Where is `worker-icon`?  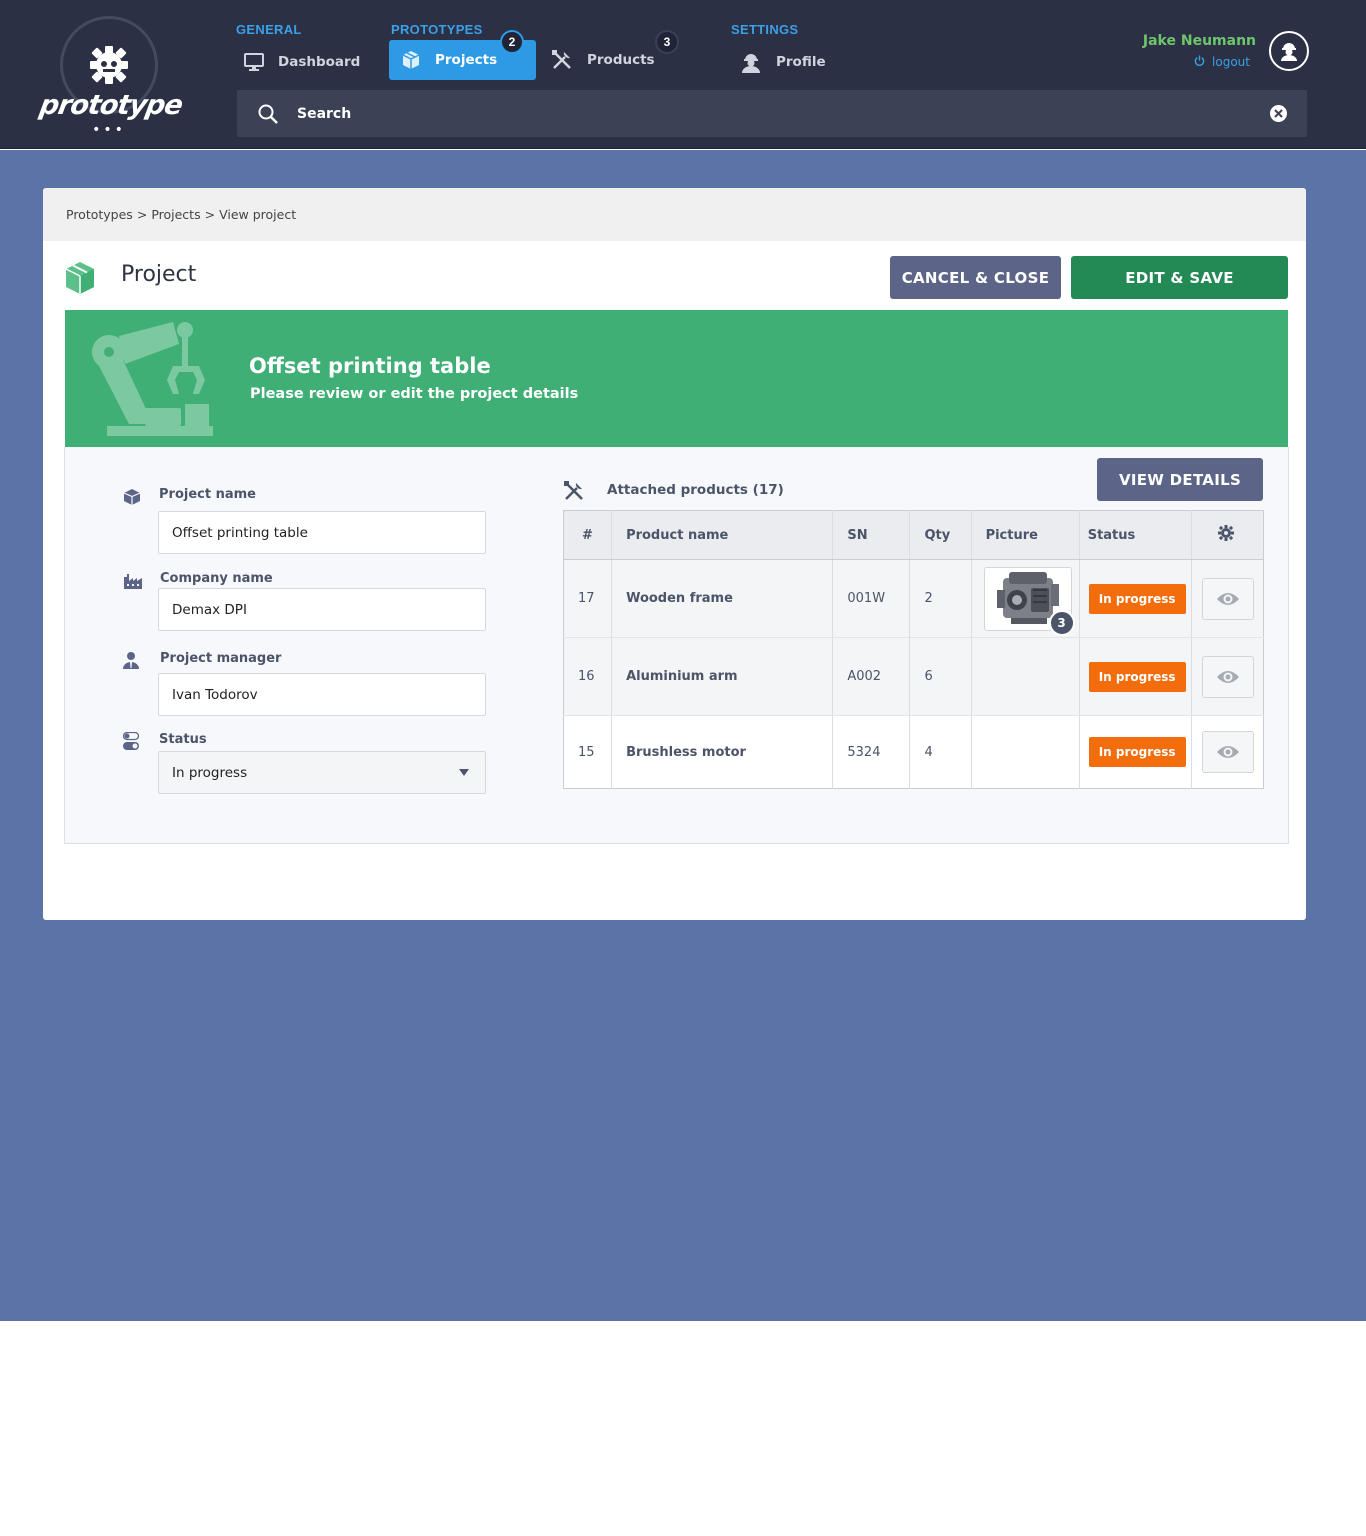
worker-icon is located at coordinates (751, 63).